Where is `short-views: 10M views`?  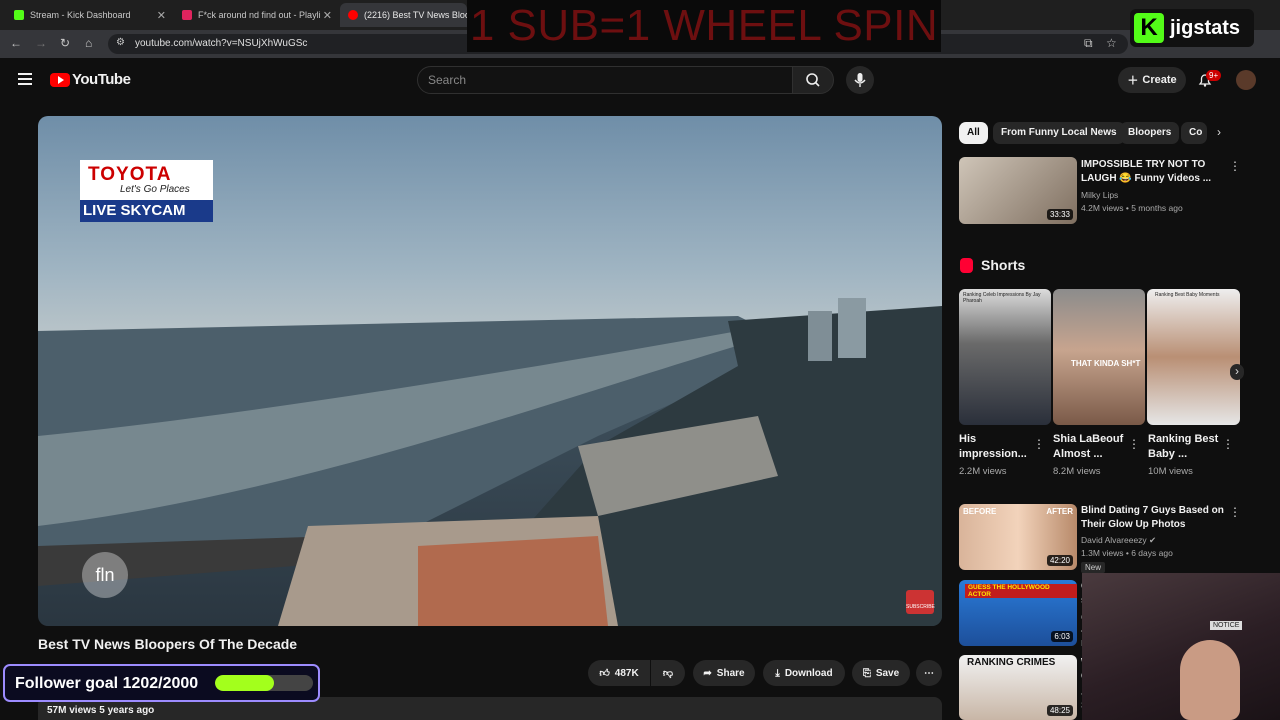
short-views: 10M views is located at coordinates (1170, 471).